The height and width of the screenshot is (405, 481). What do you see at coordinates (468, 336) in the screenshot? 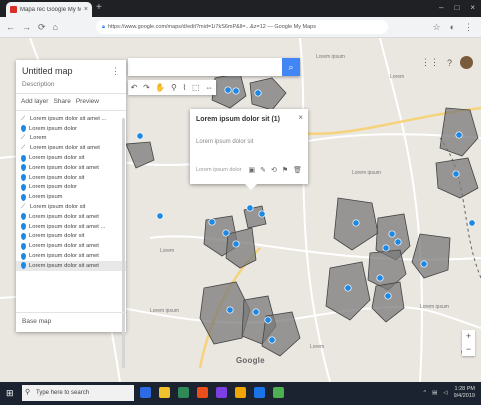
I see `zoom-in-button: +` at bounding box center [468, 336].